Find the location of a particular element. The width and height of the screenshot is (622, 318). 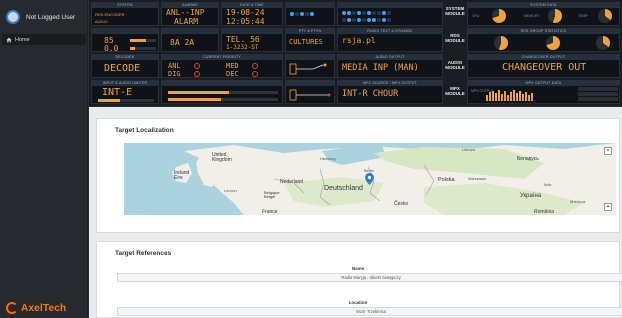

decoder-value: DECODE is located at coordinates (122, 68).